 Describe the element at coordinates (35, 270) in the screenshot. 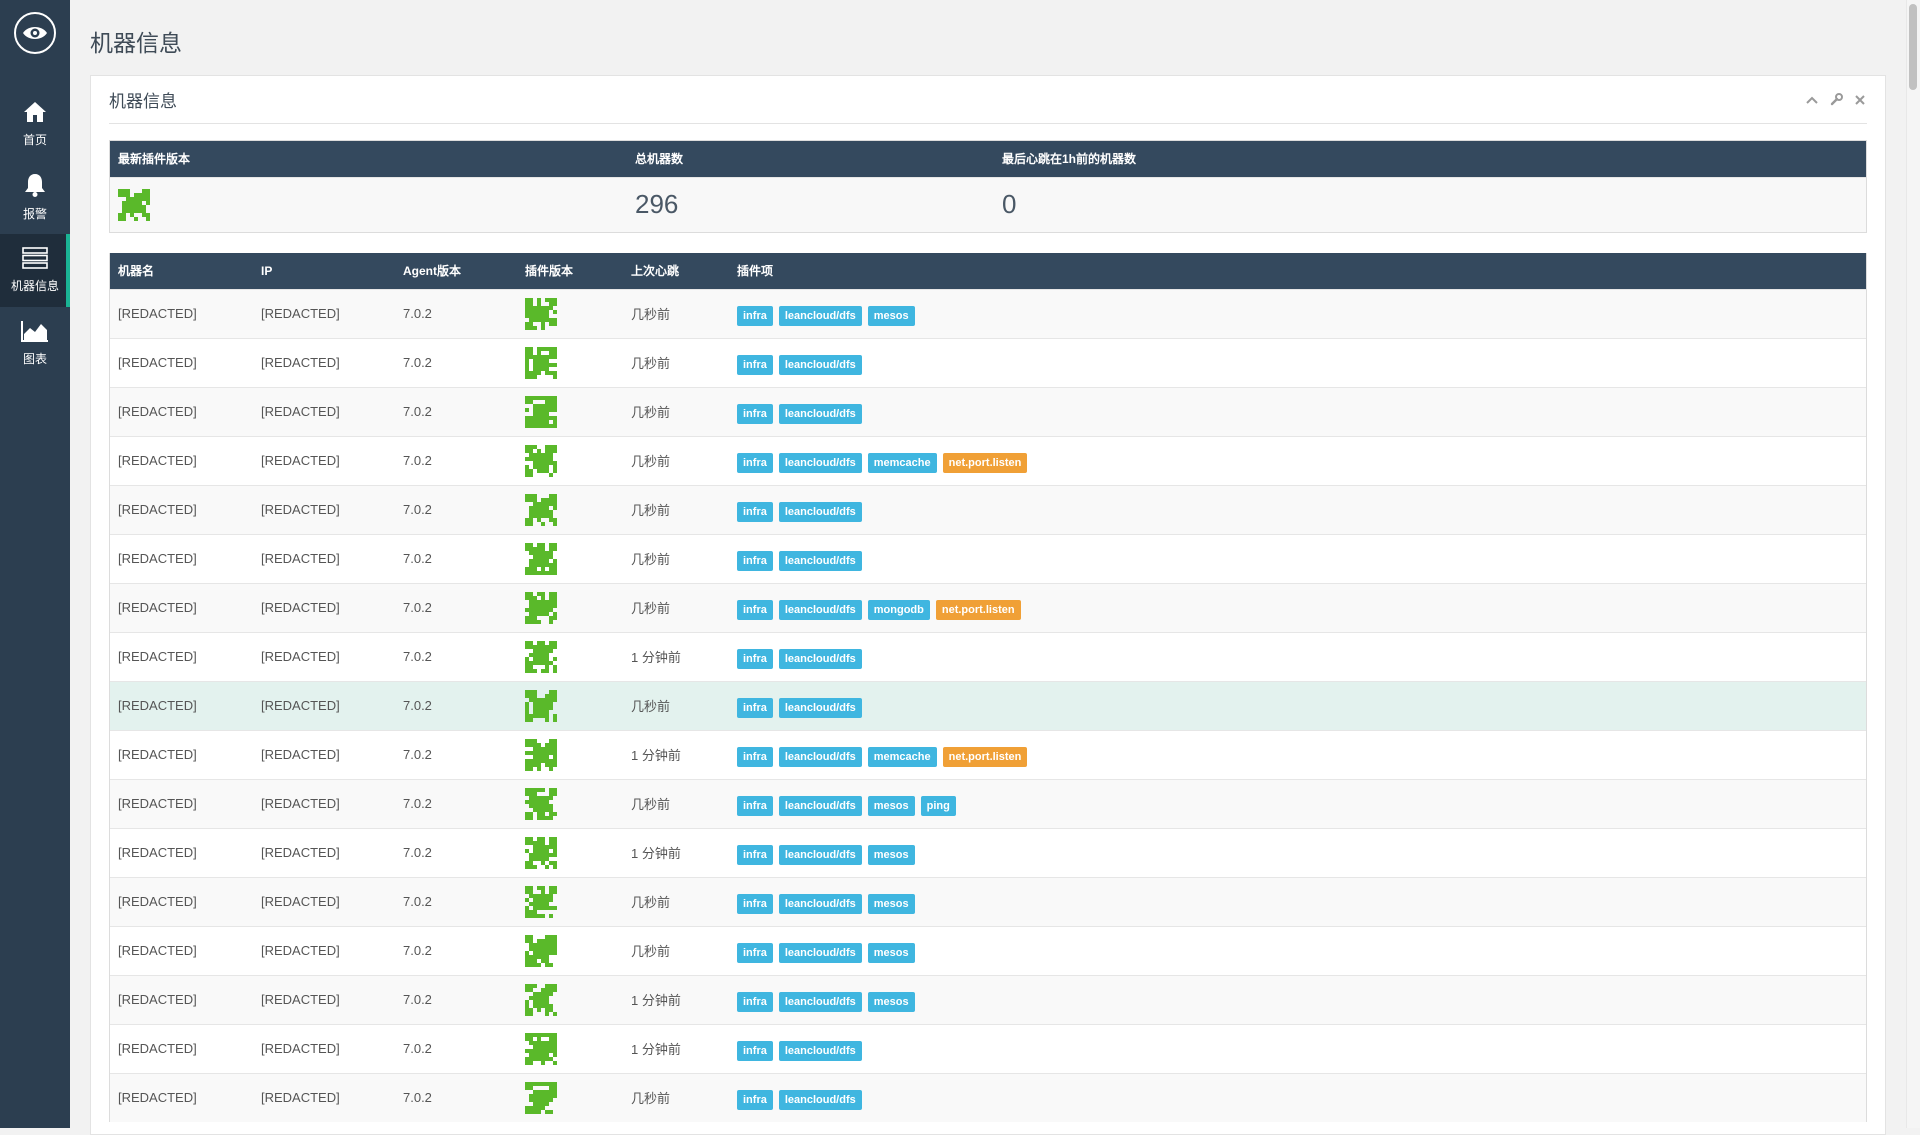

I see `sidebar-item-machine-info: 机器信息` at that location.